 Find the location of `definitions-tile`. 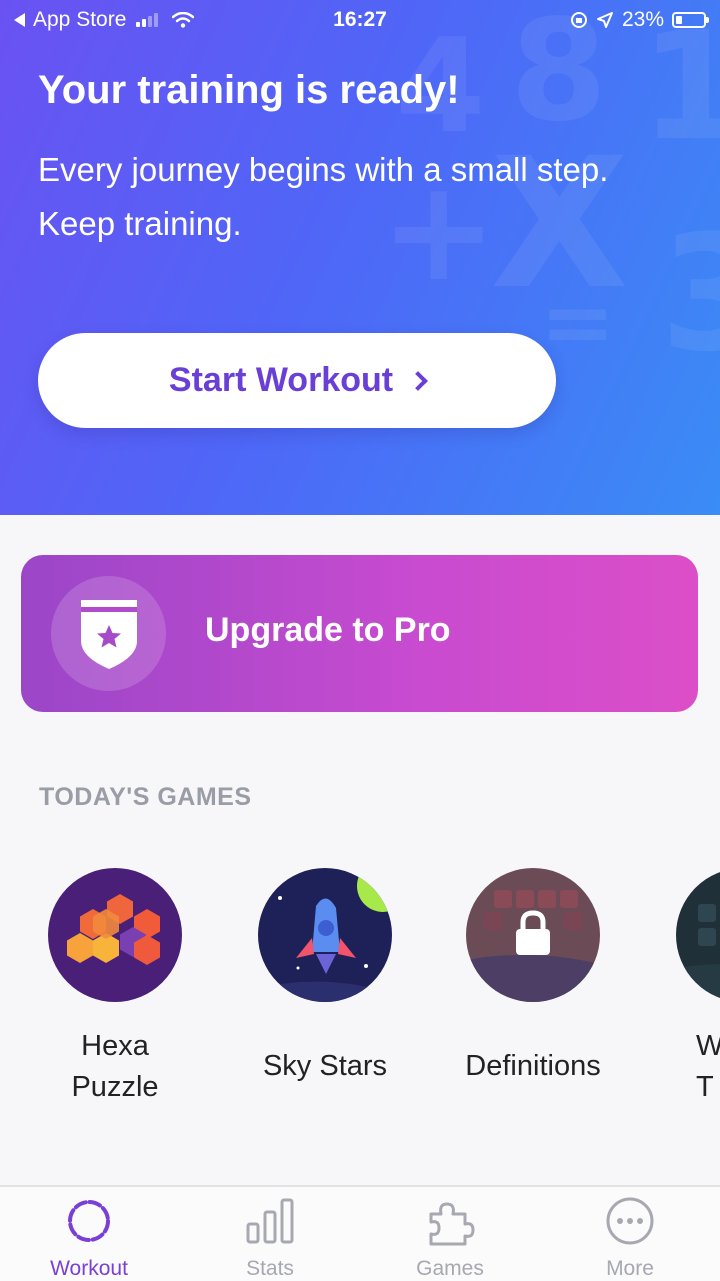

definitions-tile is located at coordinates (533, 935).